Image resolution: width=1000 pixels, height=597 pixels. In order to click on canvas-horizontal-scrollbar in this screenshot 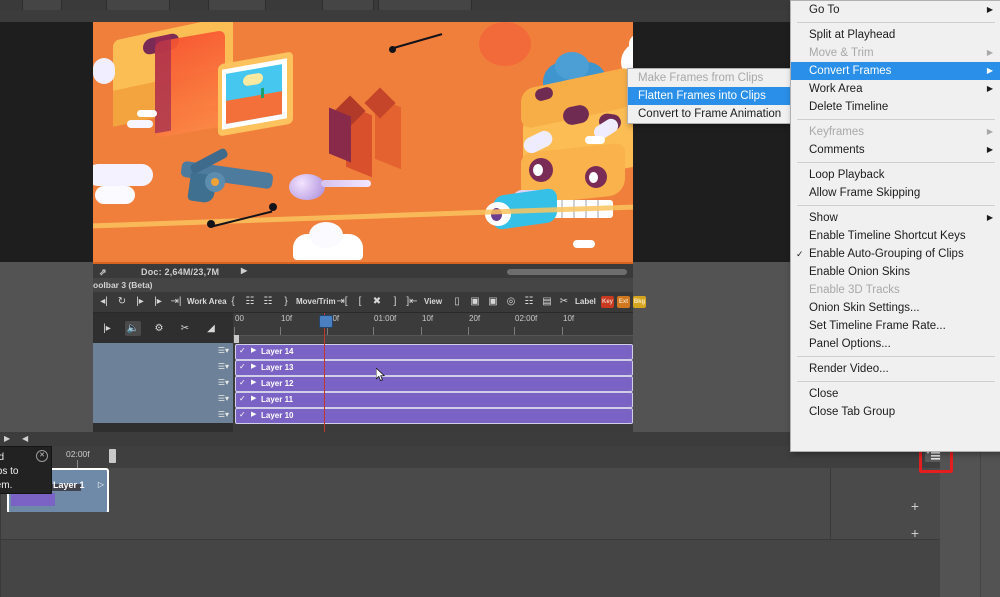, I will do `click(567, 272)`.